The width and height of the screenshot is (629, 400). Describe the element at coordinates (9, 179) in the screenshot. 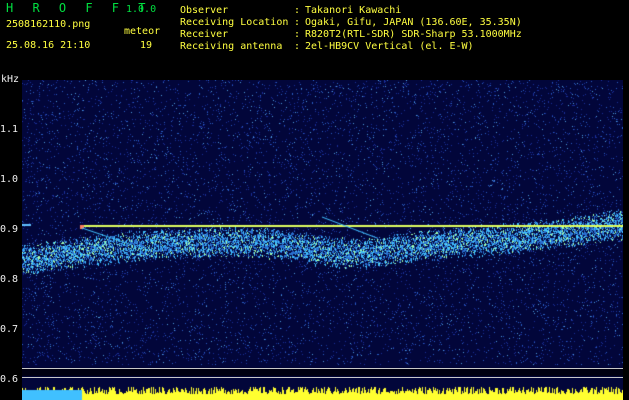

I see `freq-tick-label: 1.0` at that location.